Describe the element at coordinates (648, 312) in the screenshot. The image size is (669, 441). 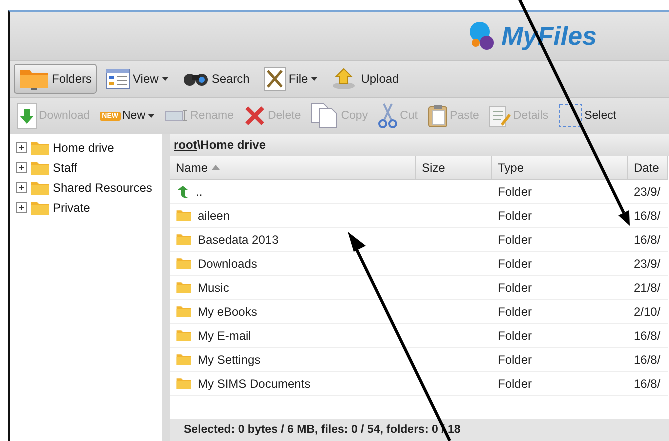
I see `table-cell: 2/10/` at that location.